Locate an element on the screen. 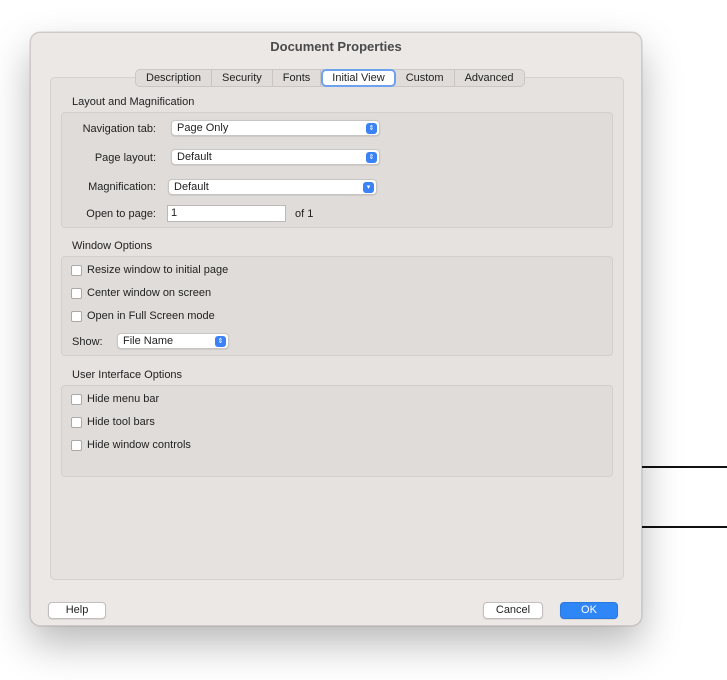 This screenshot has width=727, height=680. cancel-button: Cancel is located at coordinates (513, 610).